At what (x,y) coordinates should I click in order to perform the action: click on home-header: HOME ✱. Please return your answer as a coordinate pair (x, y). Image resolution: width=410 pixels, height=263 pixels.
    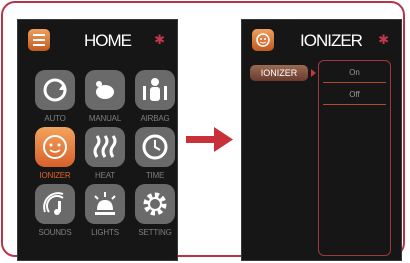
    Looking at the image, I should click on (97, 41).